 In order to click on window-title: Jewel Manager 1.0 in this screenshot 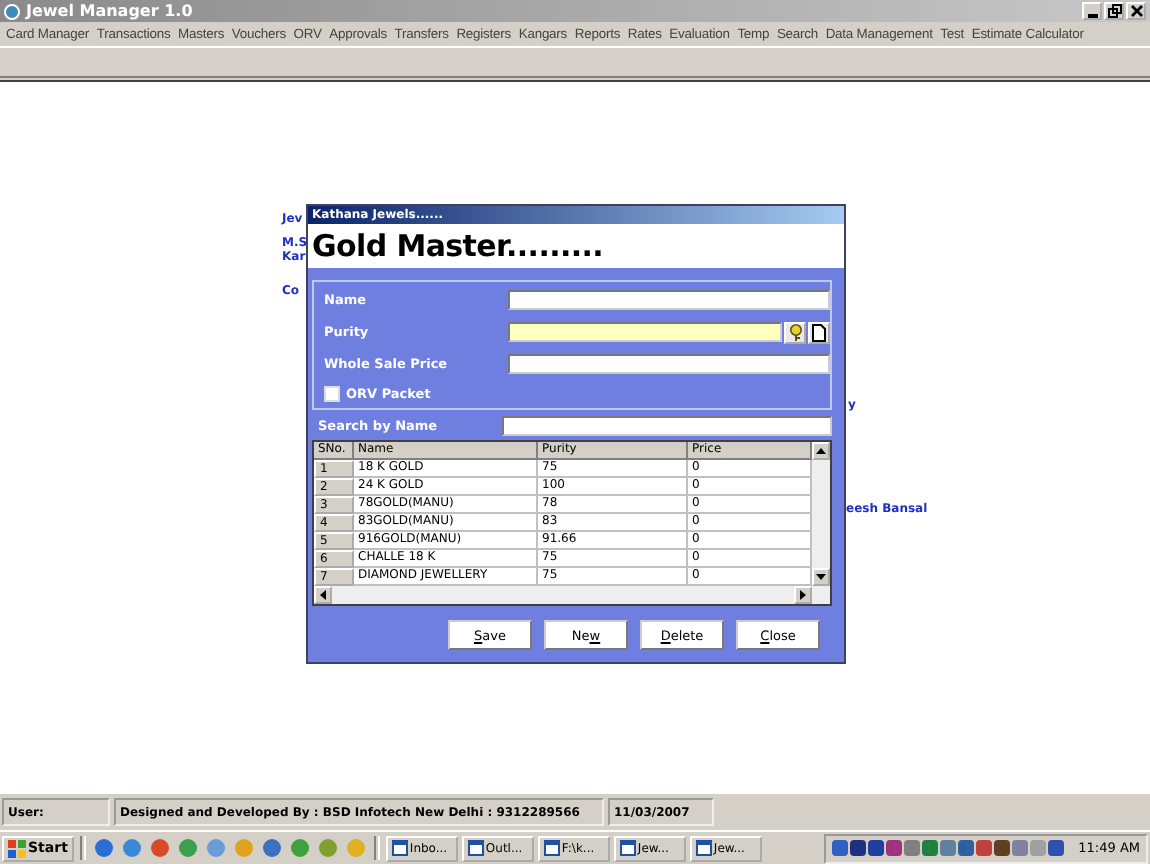, I will do `click(110, 11)`.